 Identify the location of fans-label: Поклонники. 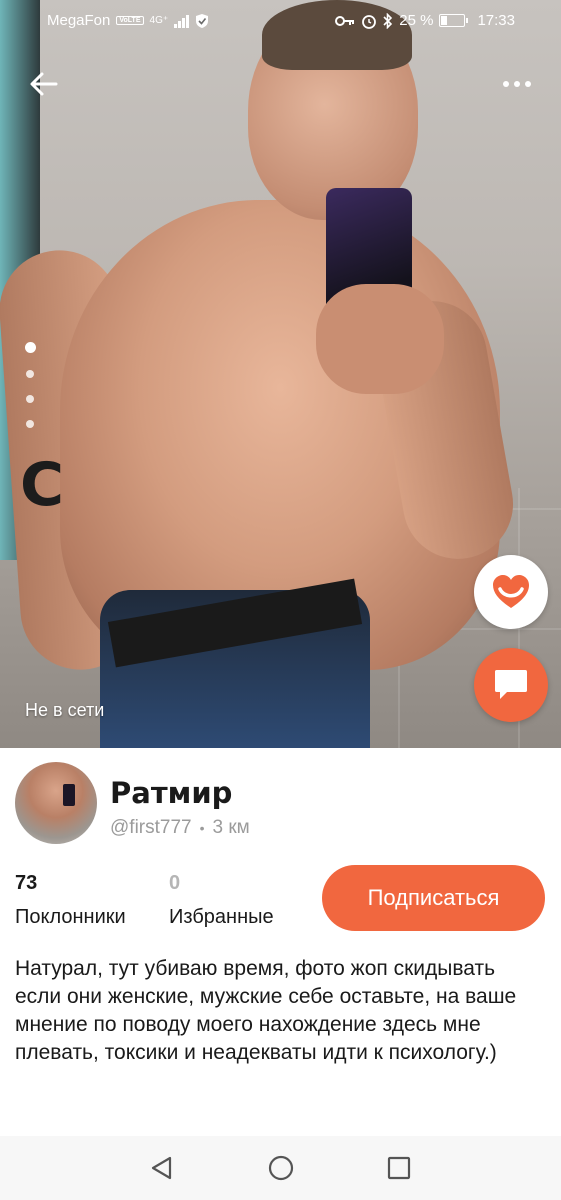
(70, 917).